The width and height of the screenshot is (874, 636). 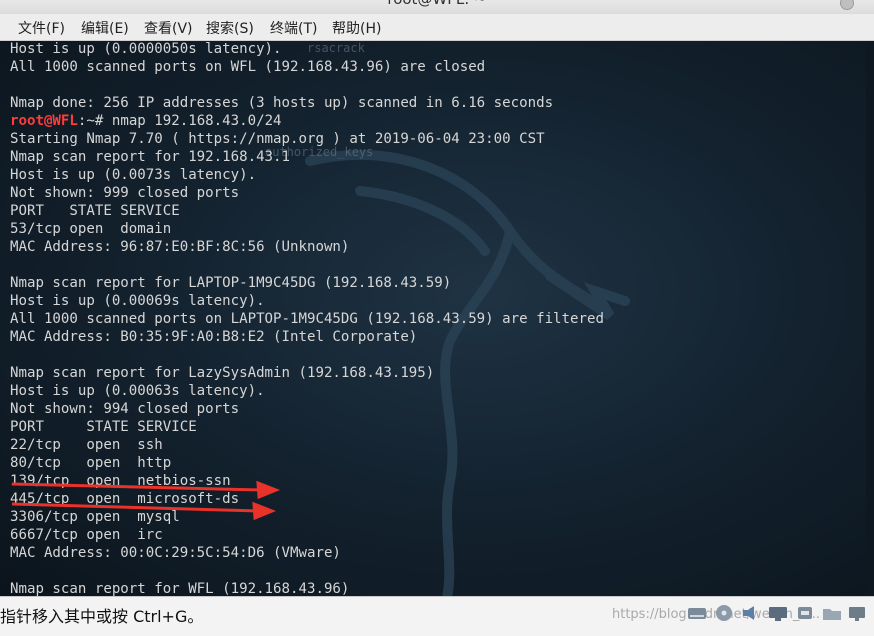 I want to click on ghost-text: rsacrack, so click(x=336, y=48).